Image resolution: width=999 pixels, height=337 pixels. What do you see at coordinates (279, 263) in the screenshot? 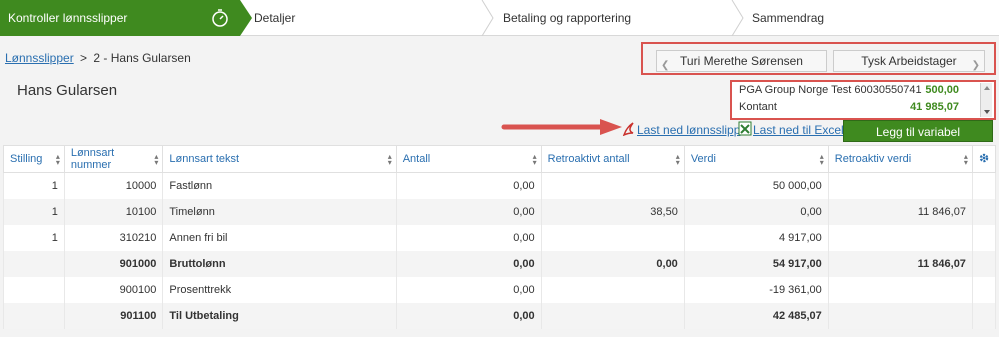
I see `cell-tekst: Bruttolønn` at bounding box center [279, 263].